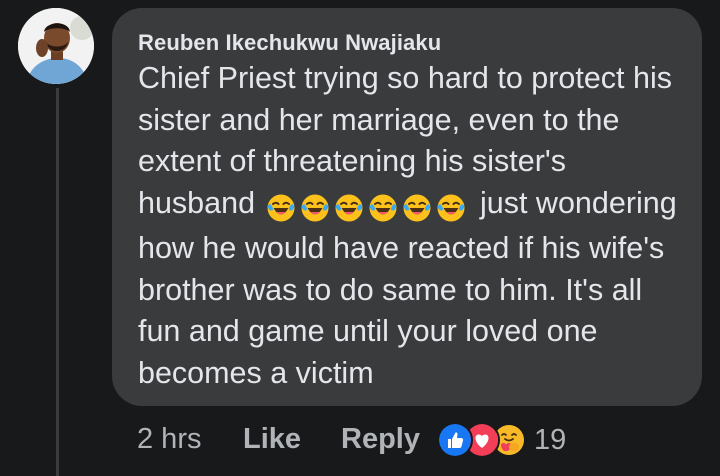 This screenshot has width=720, height=476. Describe the element at coordinates (455, 440) in the screenshot. I see `like-reaction-icon` at that location.